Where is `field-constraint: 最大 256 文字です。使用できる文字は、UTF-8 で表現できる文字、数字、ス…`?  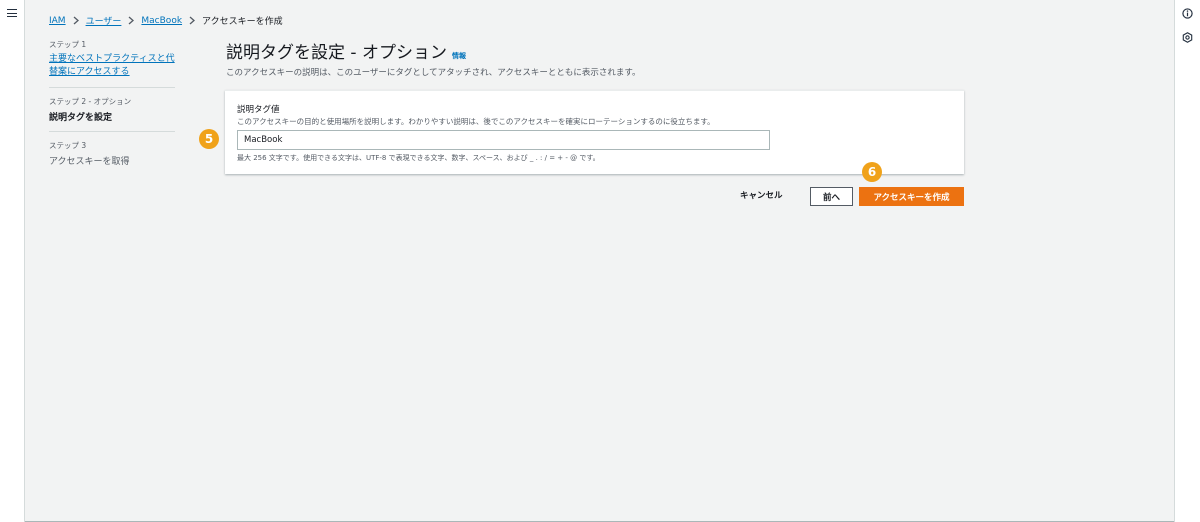 field-constraint: 最大 256 文字です。使用できる文字は、UTF-8 で表現できる文字、数字、ス… is located at coordinates (418, 158).